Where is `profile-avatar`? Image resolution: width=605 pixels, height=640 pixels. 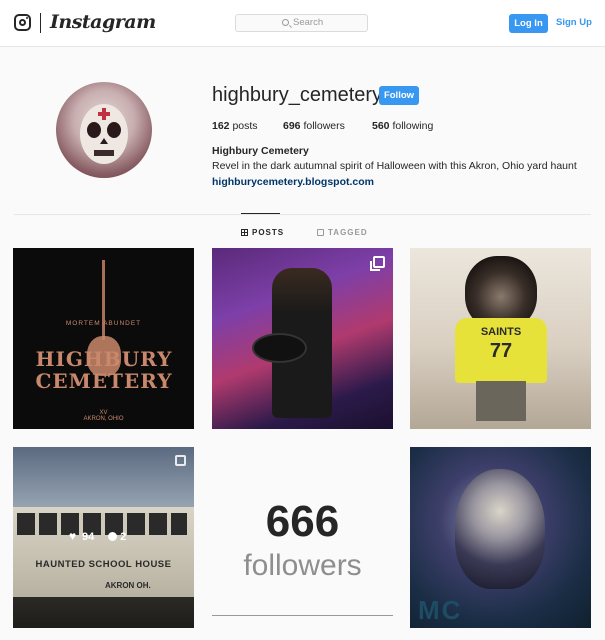
profile-avatar is located at coordinates (104, 130).